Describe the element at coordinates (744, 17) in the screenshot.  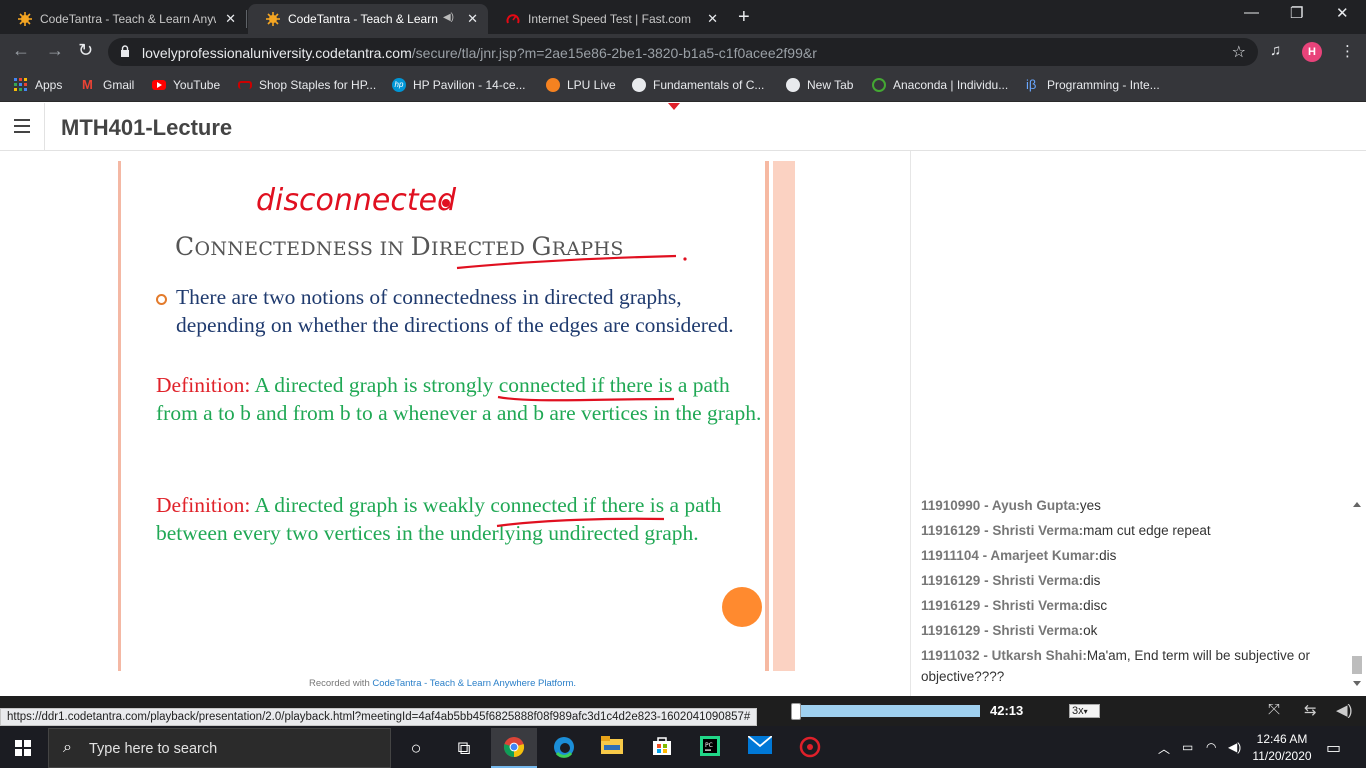
I see `new-tab-icon: +` at that location.